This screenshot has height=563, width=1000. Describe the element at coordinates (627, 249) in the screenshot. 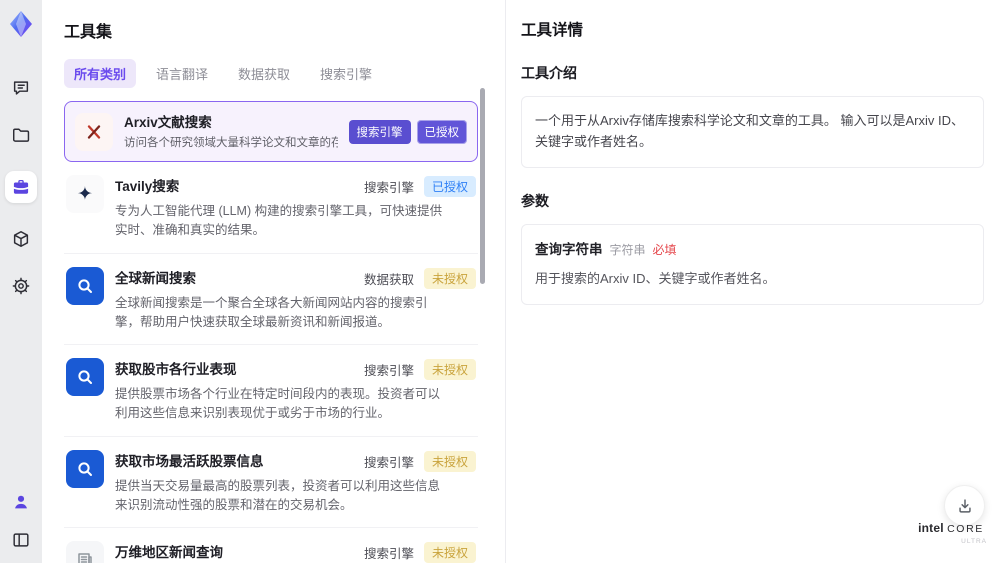

I see `param-type: 字符串` at that location.